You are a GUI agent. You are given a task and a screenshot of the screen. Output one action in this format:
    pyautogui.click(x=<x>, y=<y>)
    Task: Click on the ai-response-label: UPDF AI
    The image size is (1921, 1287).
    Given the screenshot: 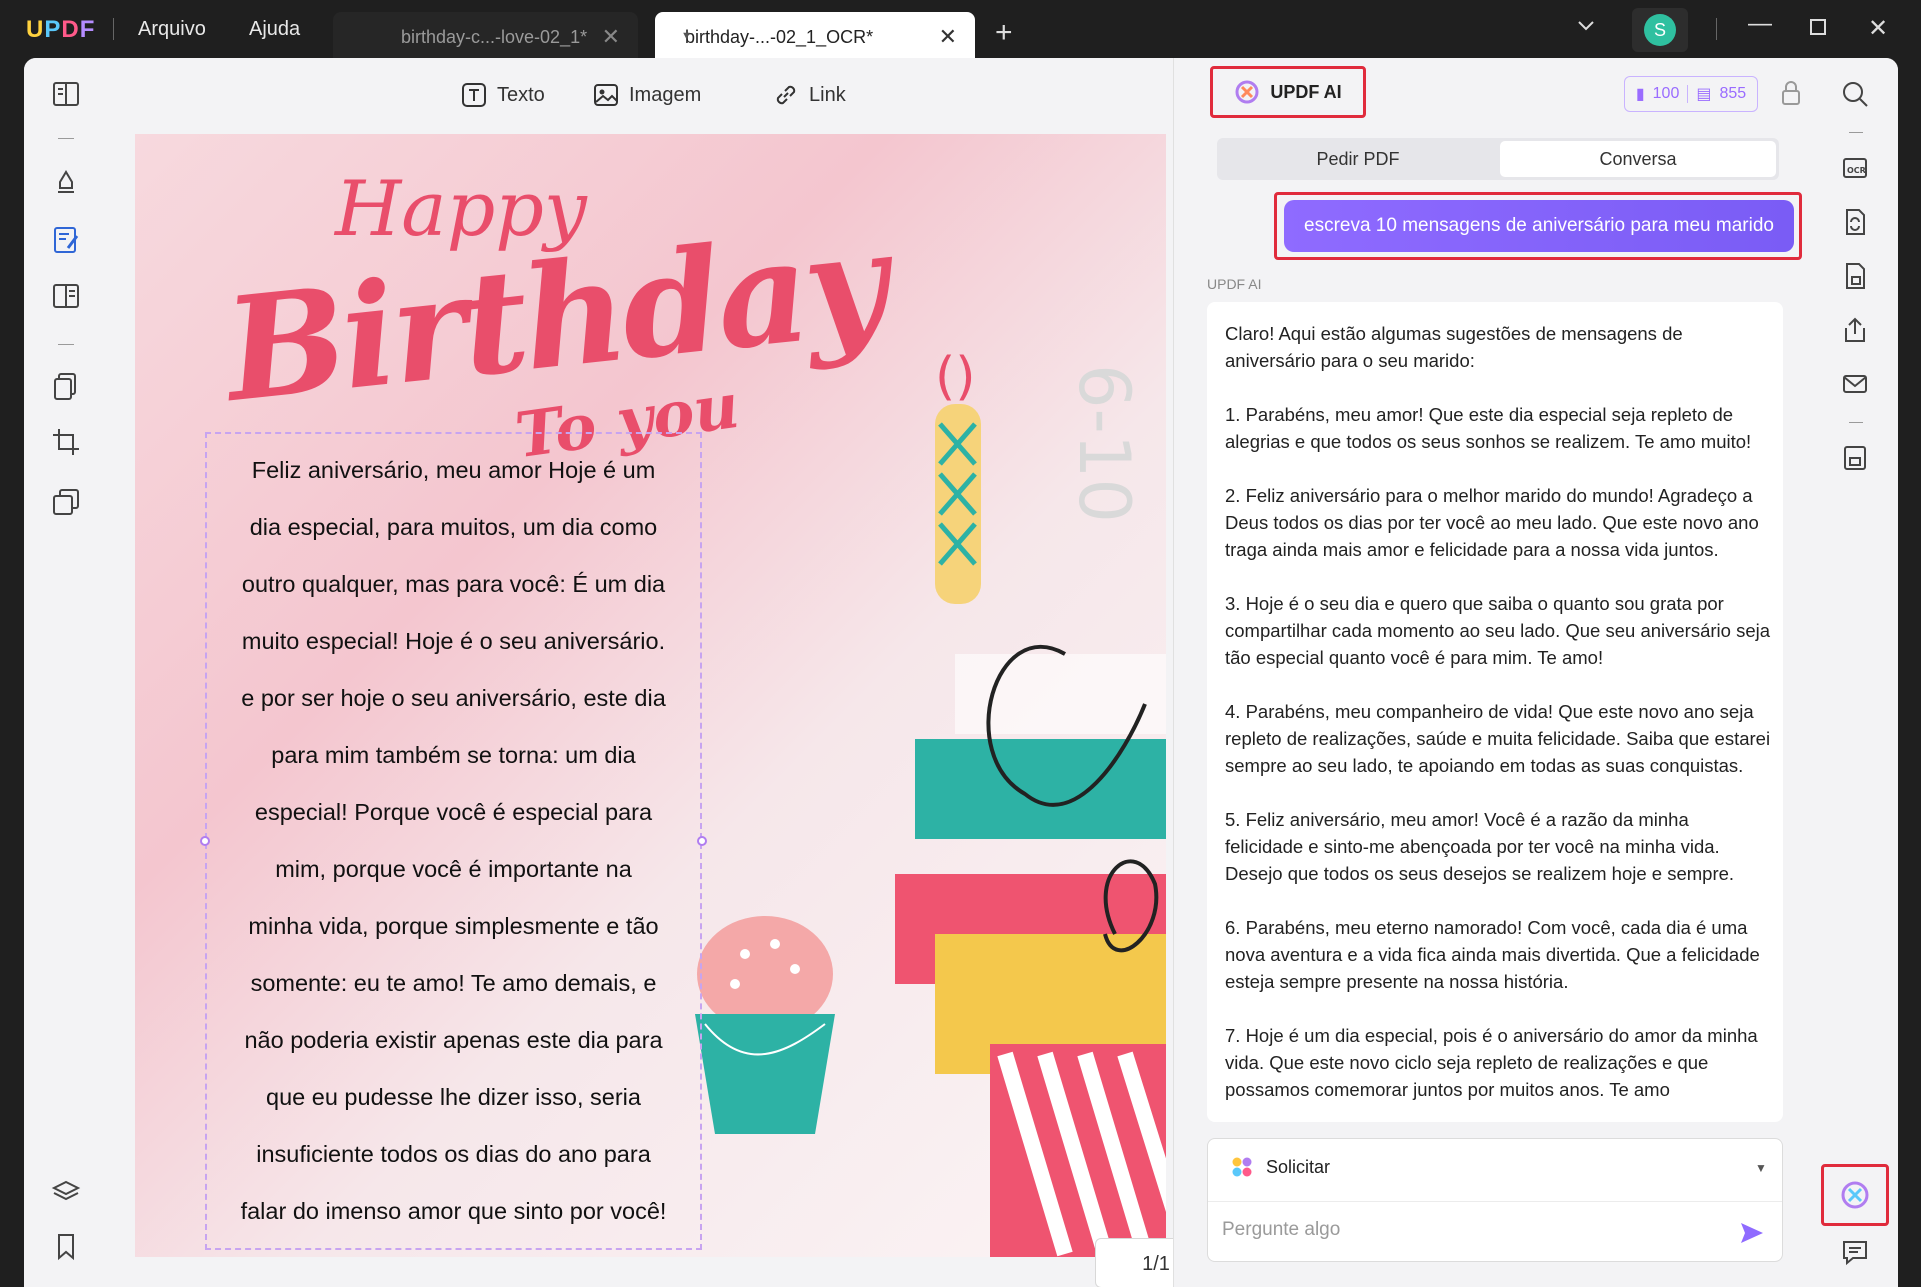 What is the action you would take?
    pyautogui.click(x=1234, y=284)
    